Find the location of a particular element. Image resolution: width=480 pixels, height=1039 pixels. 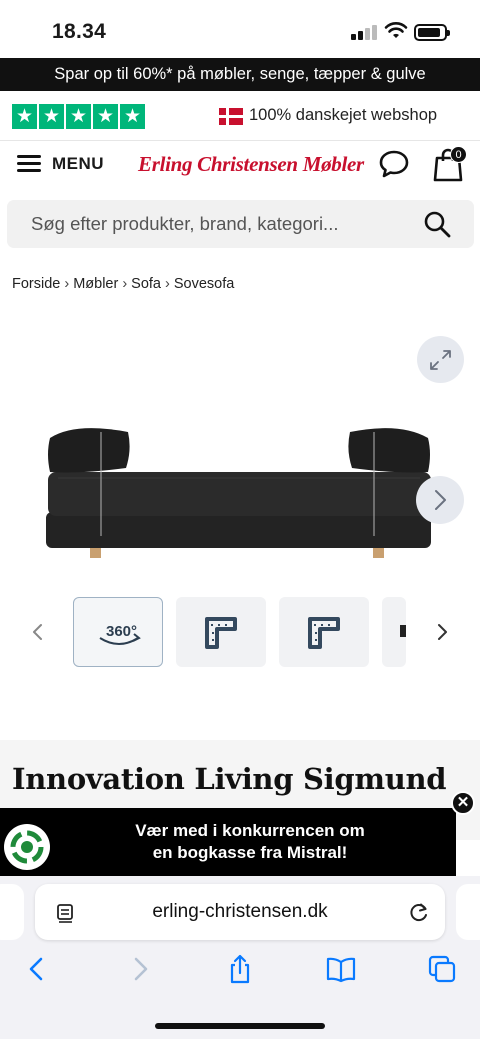

danish-flag-icon is located at coordinates (231, 116).